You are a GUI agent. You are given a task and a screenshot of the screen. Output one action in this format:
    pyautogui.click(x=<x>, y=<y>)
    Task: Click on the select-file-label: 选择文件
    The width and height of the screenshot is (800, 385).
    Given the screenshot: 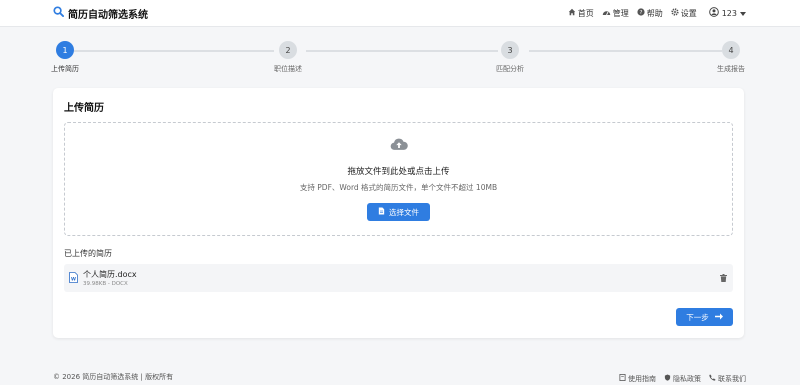 What is the action you would take?
    pyautogui.click(x=404, y=212)
    